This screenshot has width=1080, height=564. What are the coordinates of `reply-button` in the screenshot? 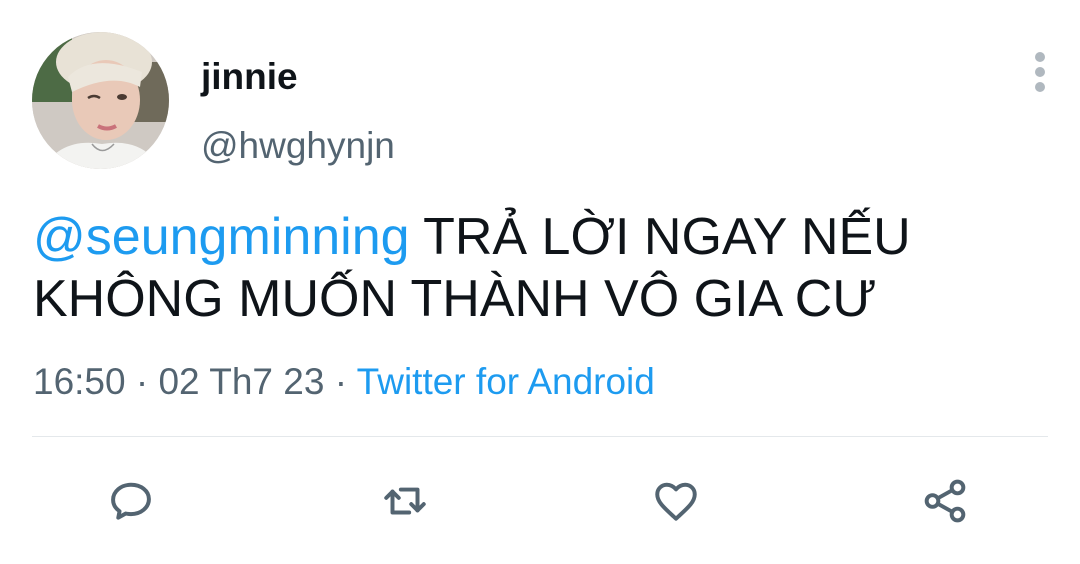 It's located at (131, 501).